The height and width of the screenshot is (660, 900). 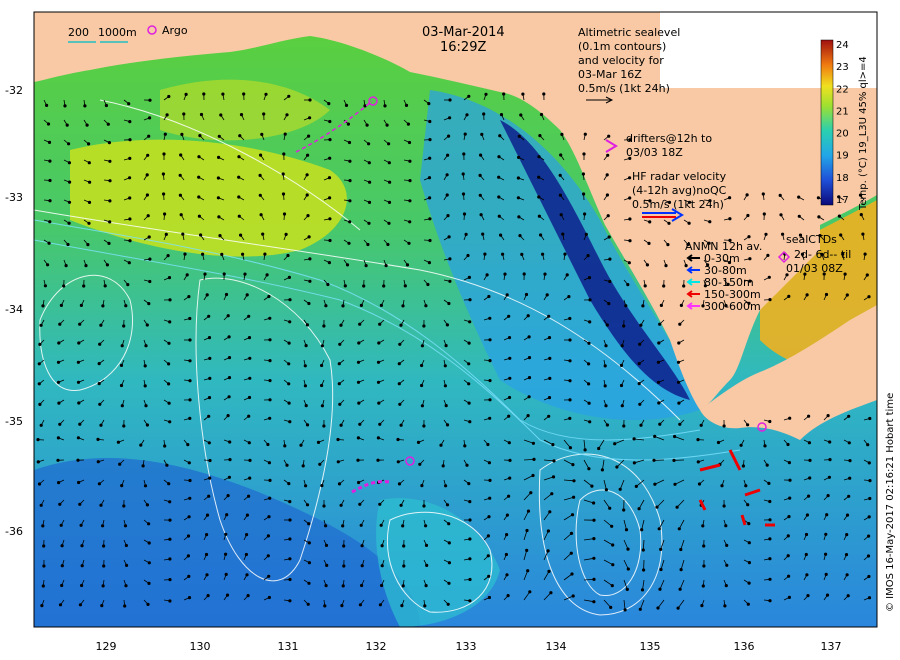 I want to click on colorbar-tick-20: 20, so click(x=842, y=134).